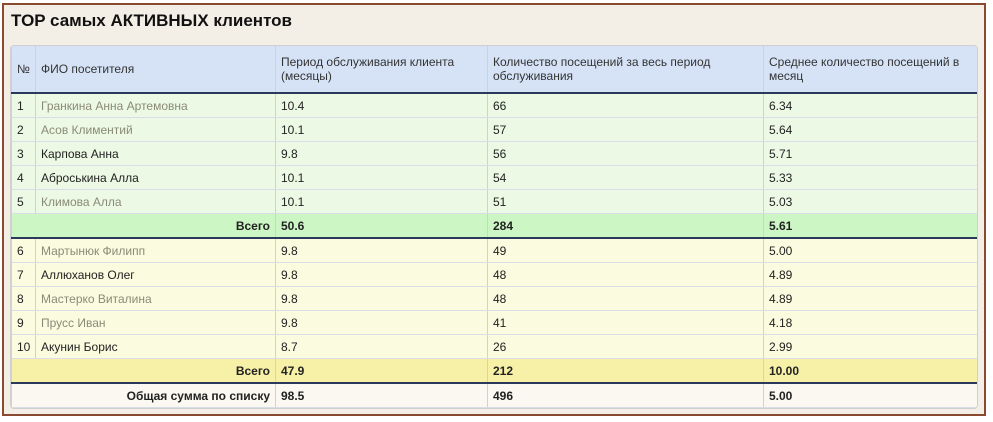  Describe the element at coordinates (23, 105) in the screenshot. I see `row-num: 1` at that location.